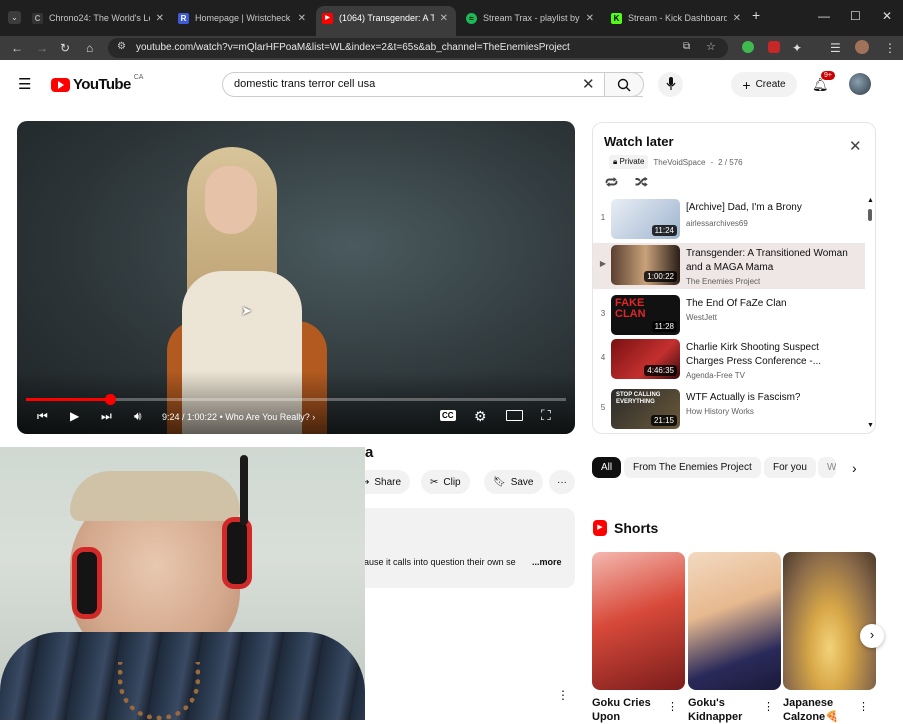 The image size is (903, 724). Describe the element at coordinates (547, 562) in the screenshot. I see `show-more-link: ...more` at that location.